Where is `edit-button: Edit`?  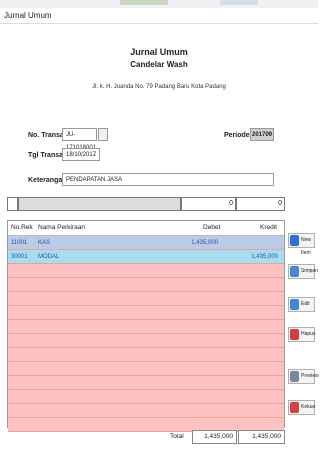 edit-button: Edit is located at coordinates (301, 304).